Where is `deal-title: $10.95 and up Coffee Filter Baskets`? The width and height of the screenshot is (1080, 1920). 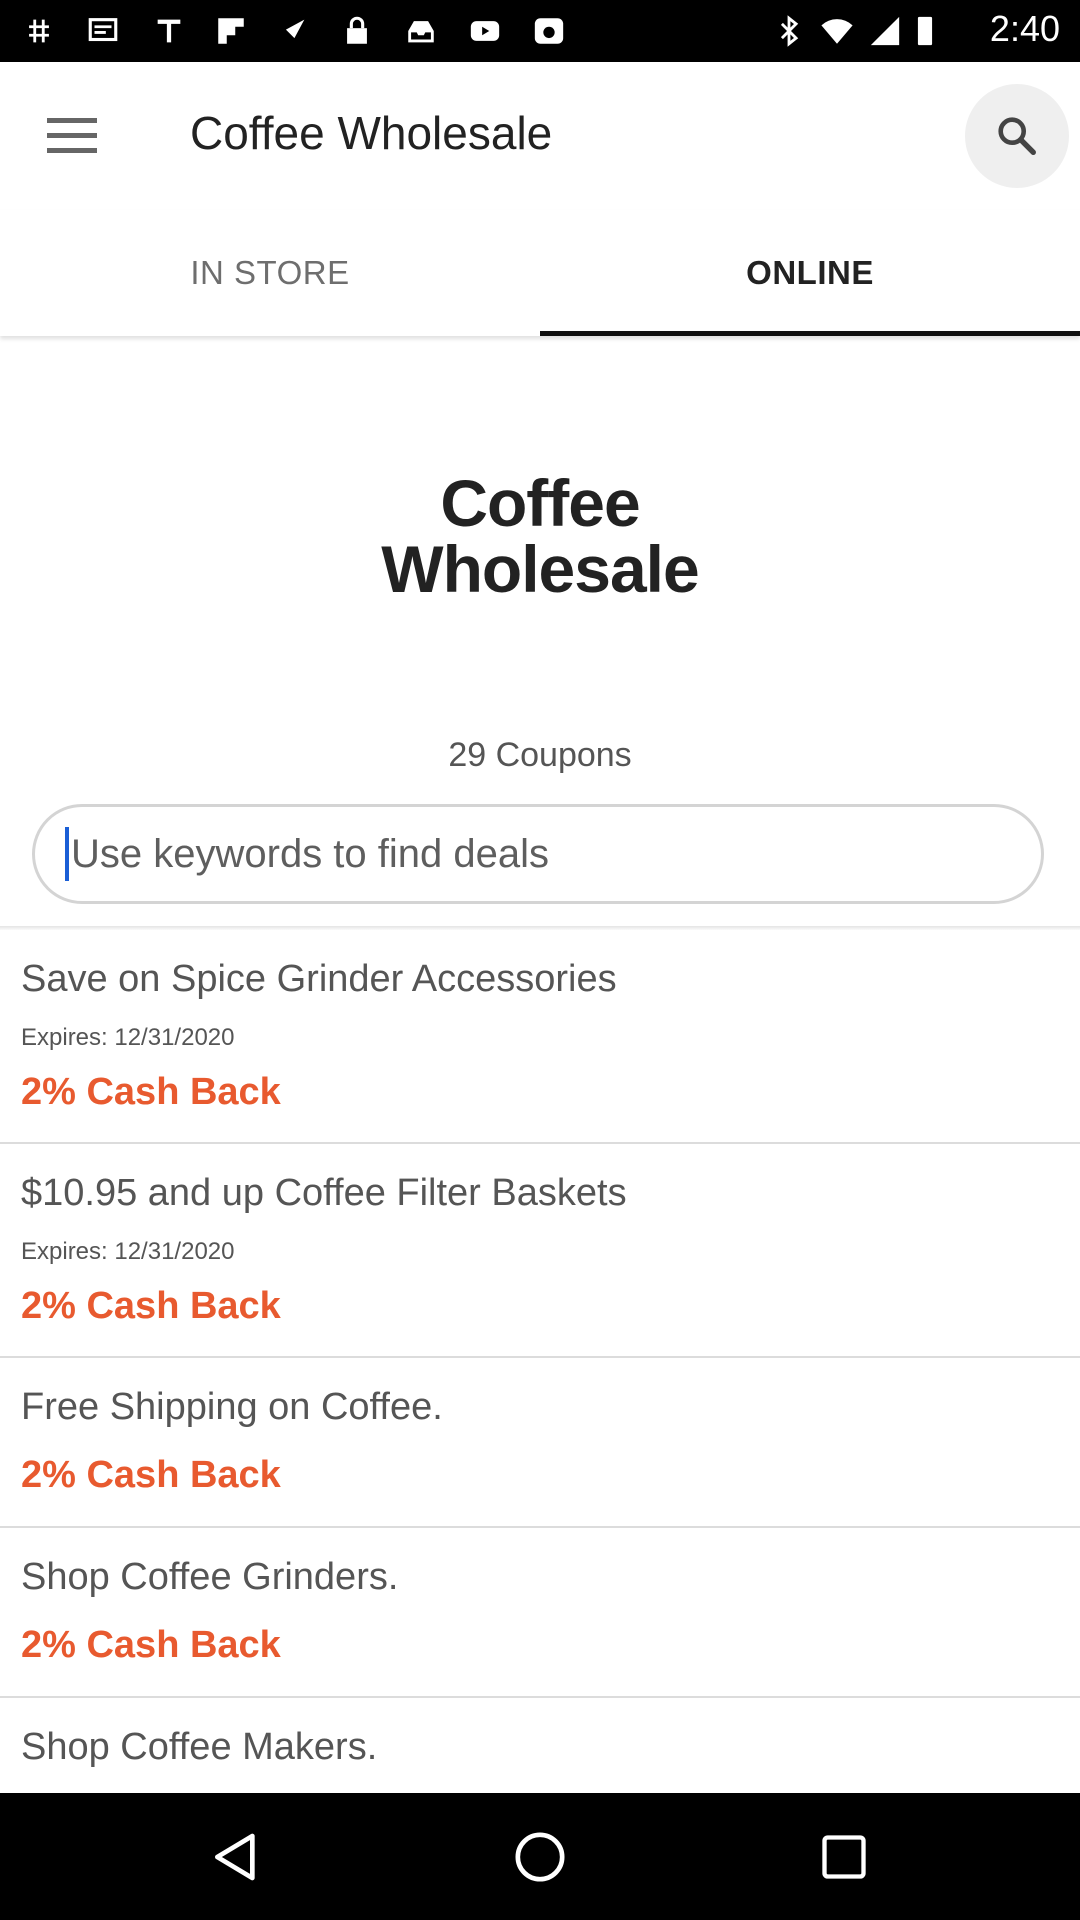
deal-title: $10.95 and up Coffee Filter Baskets is located at coordinates (324, 1193).